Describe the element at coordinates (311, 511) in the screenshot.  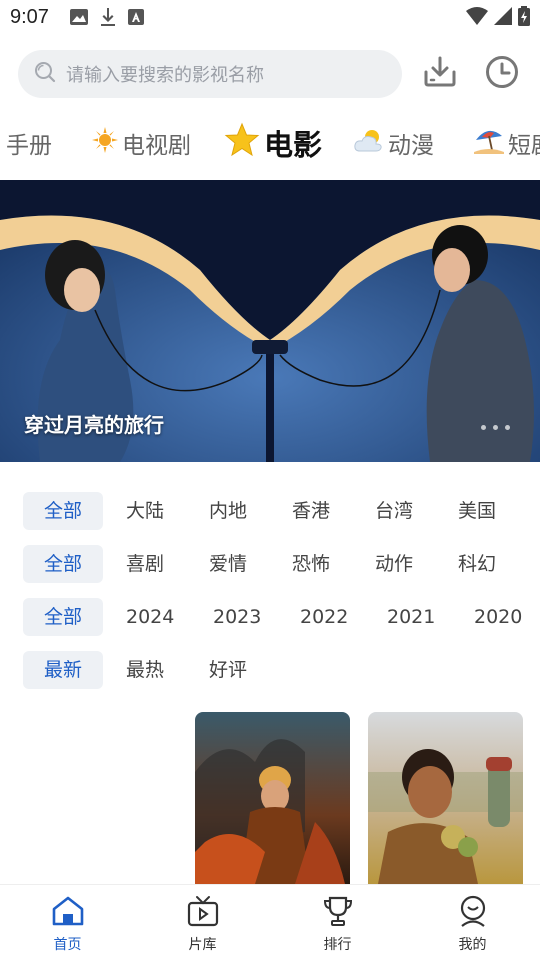
I see `filter-chip: 香港` at that location.